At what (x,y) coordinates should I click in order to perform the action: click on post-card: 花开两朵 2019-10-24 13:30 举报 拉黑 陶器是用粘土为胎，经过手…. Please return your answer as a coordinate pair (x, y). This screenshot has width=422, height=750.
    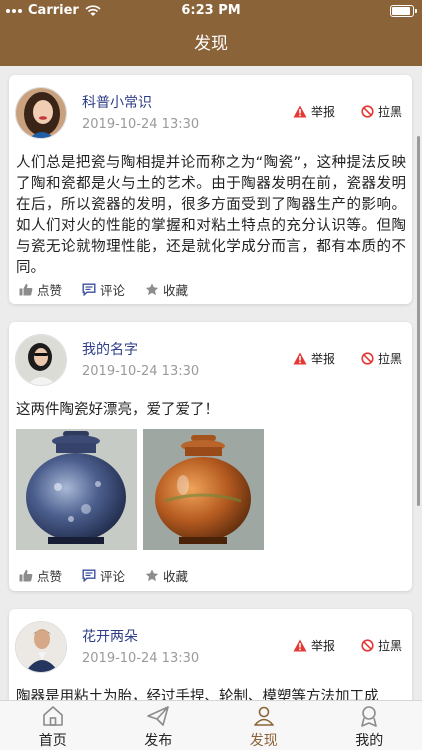
    Looking at the image, I should click on (210, 654).